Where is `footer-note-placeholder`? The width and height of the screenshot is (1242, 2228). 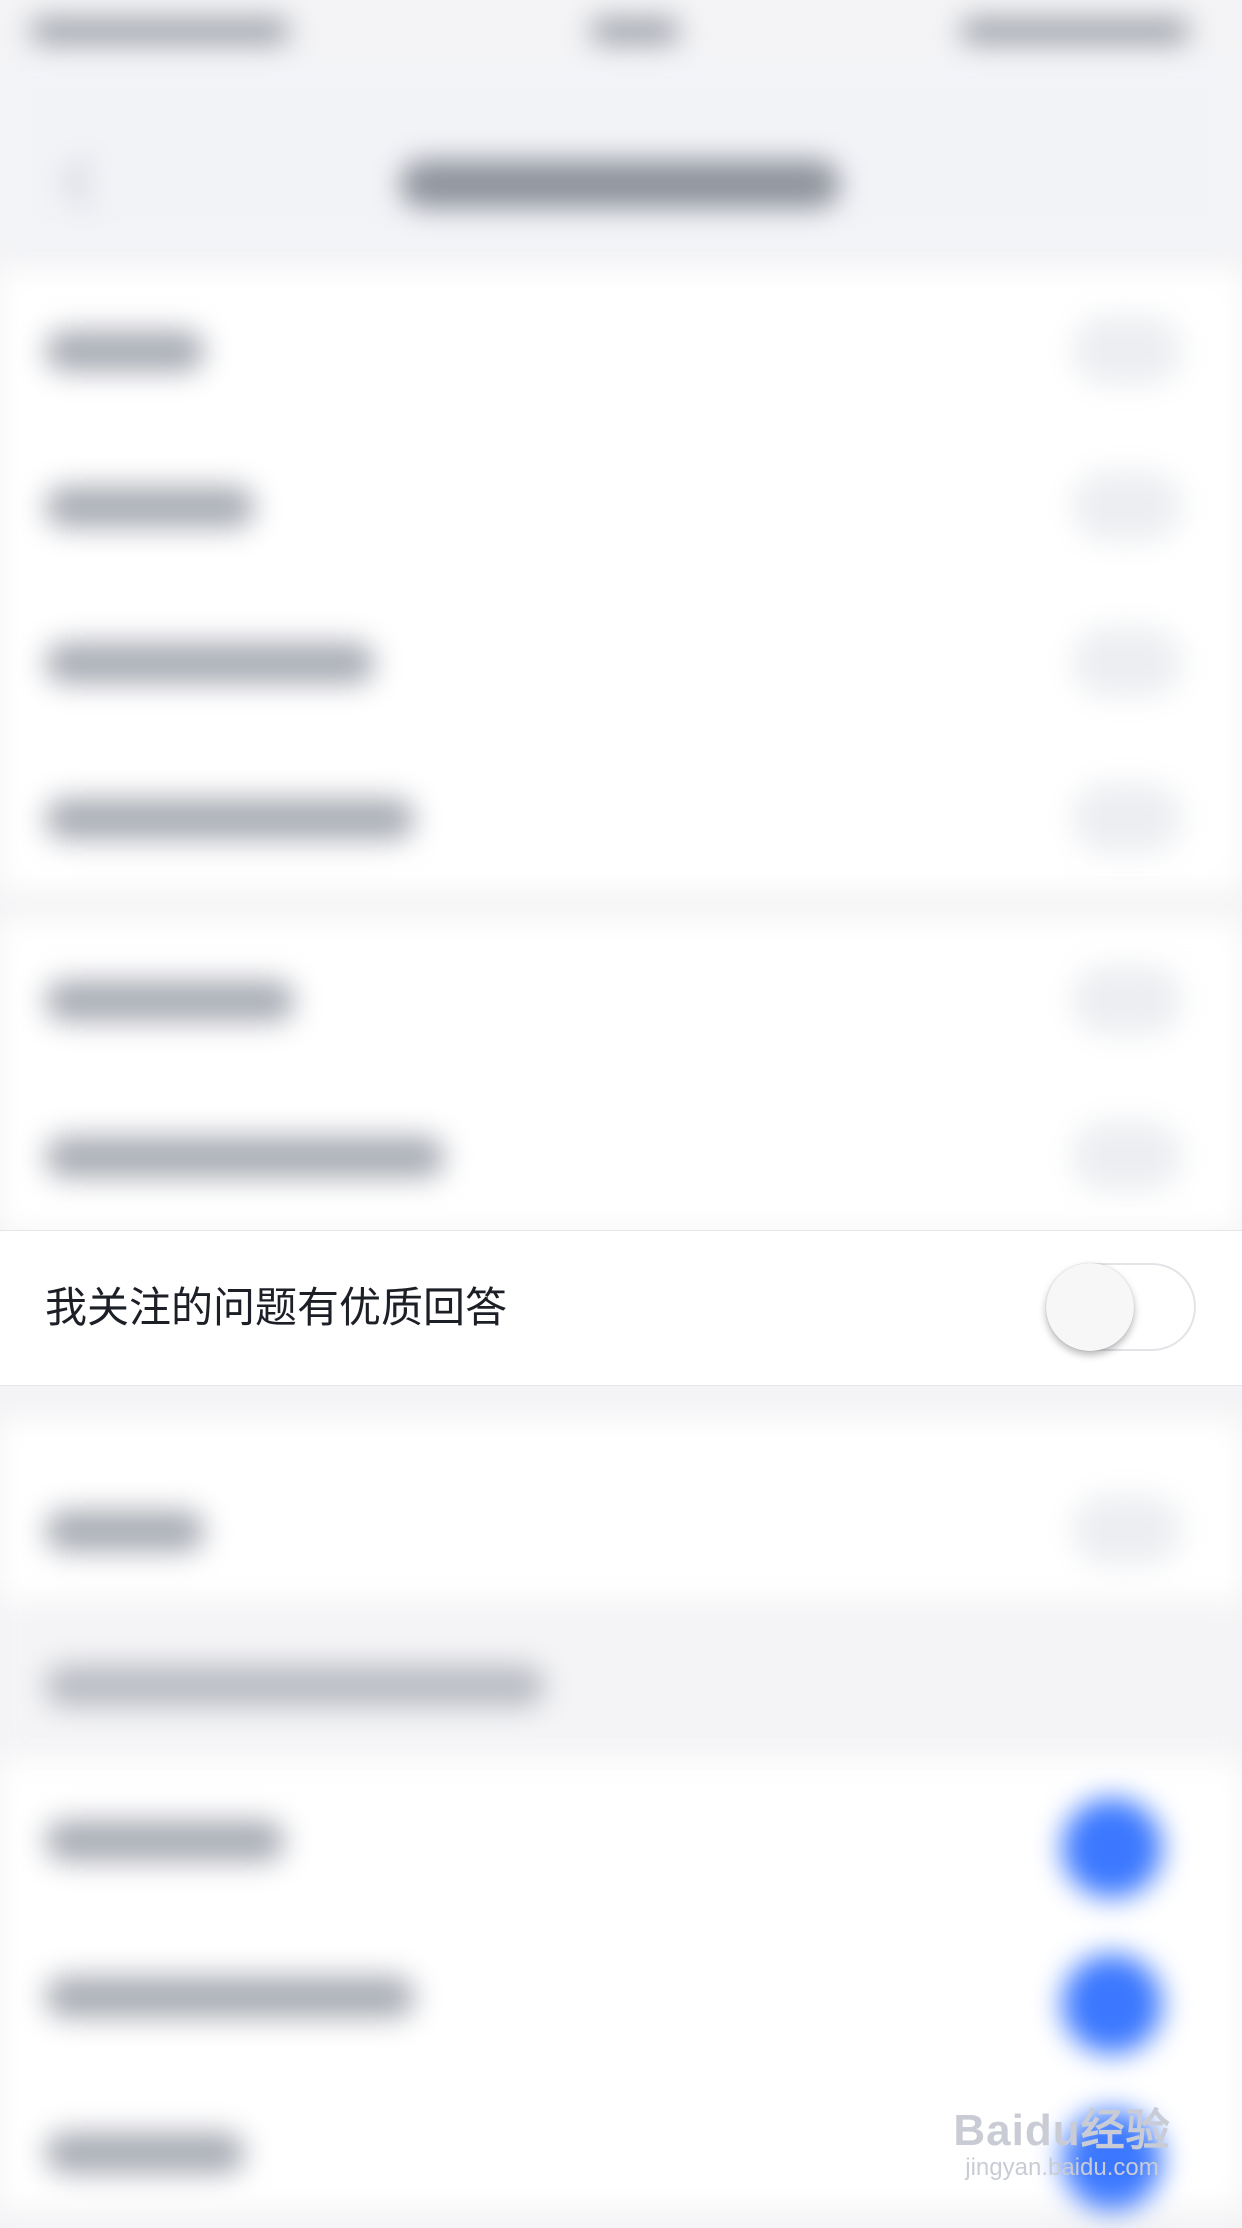
footer-note-placeholder is located at coordinates (295, 1686).